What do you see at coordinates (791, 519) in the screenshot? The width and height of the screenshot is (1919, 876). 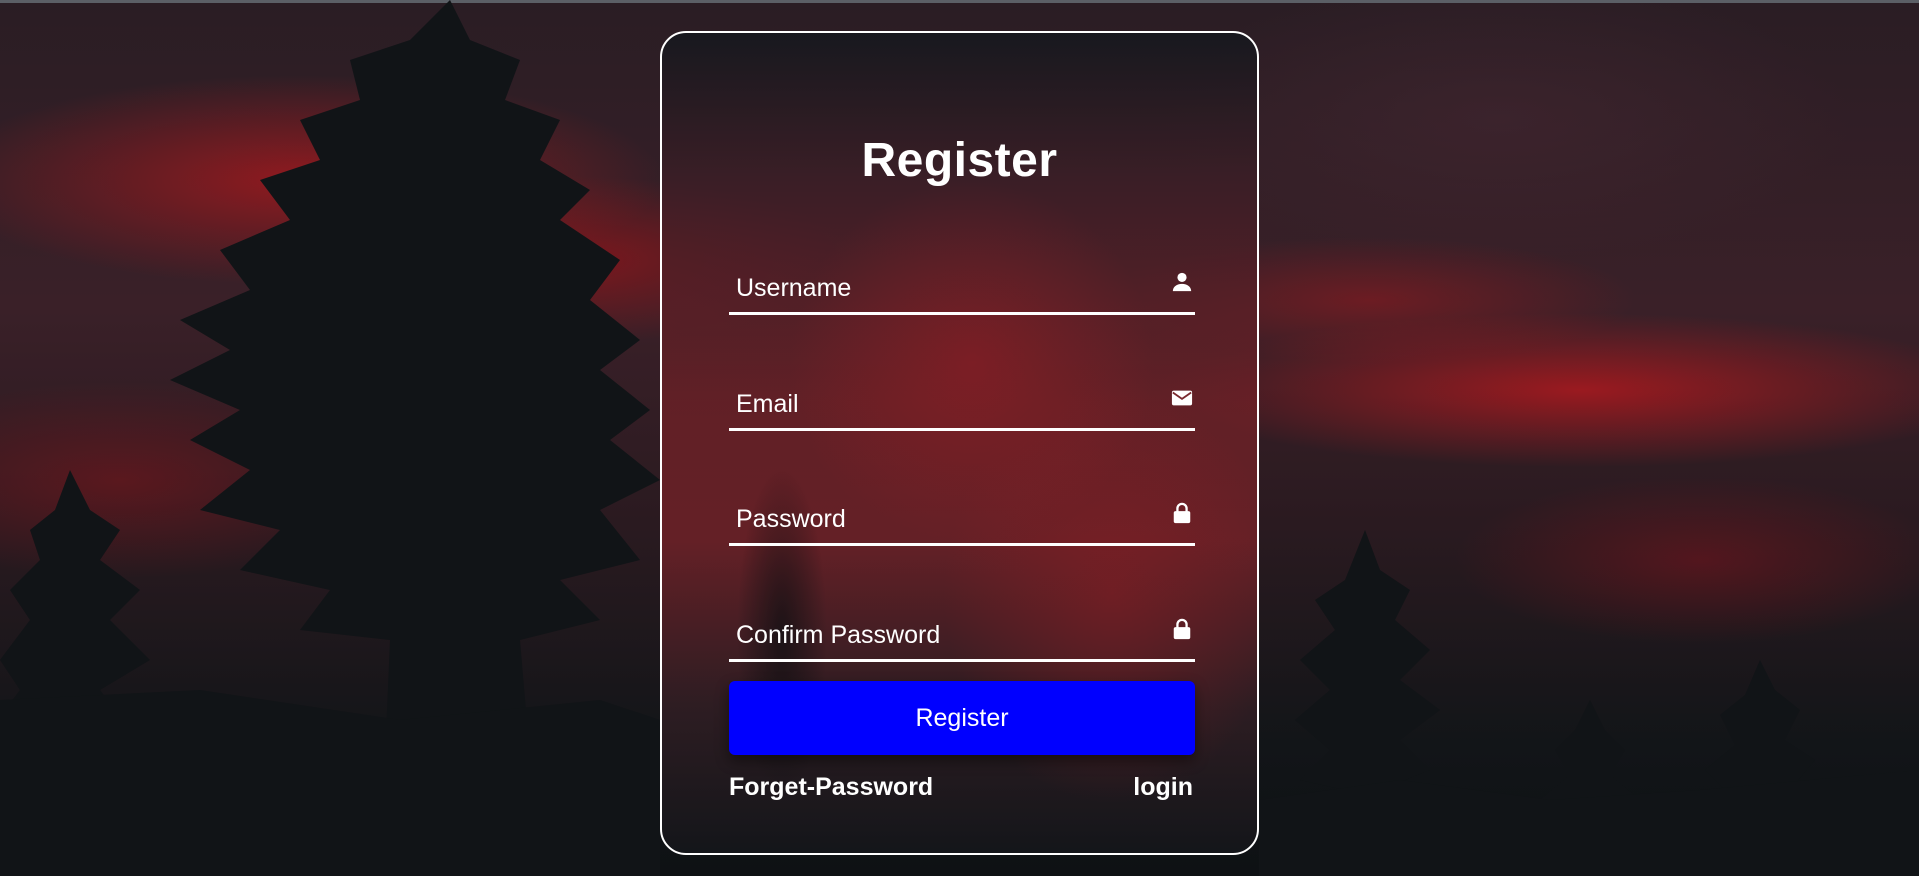 I see `password-placeholder: Password` at bounding box center [791, 519].